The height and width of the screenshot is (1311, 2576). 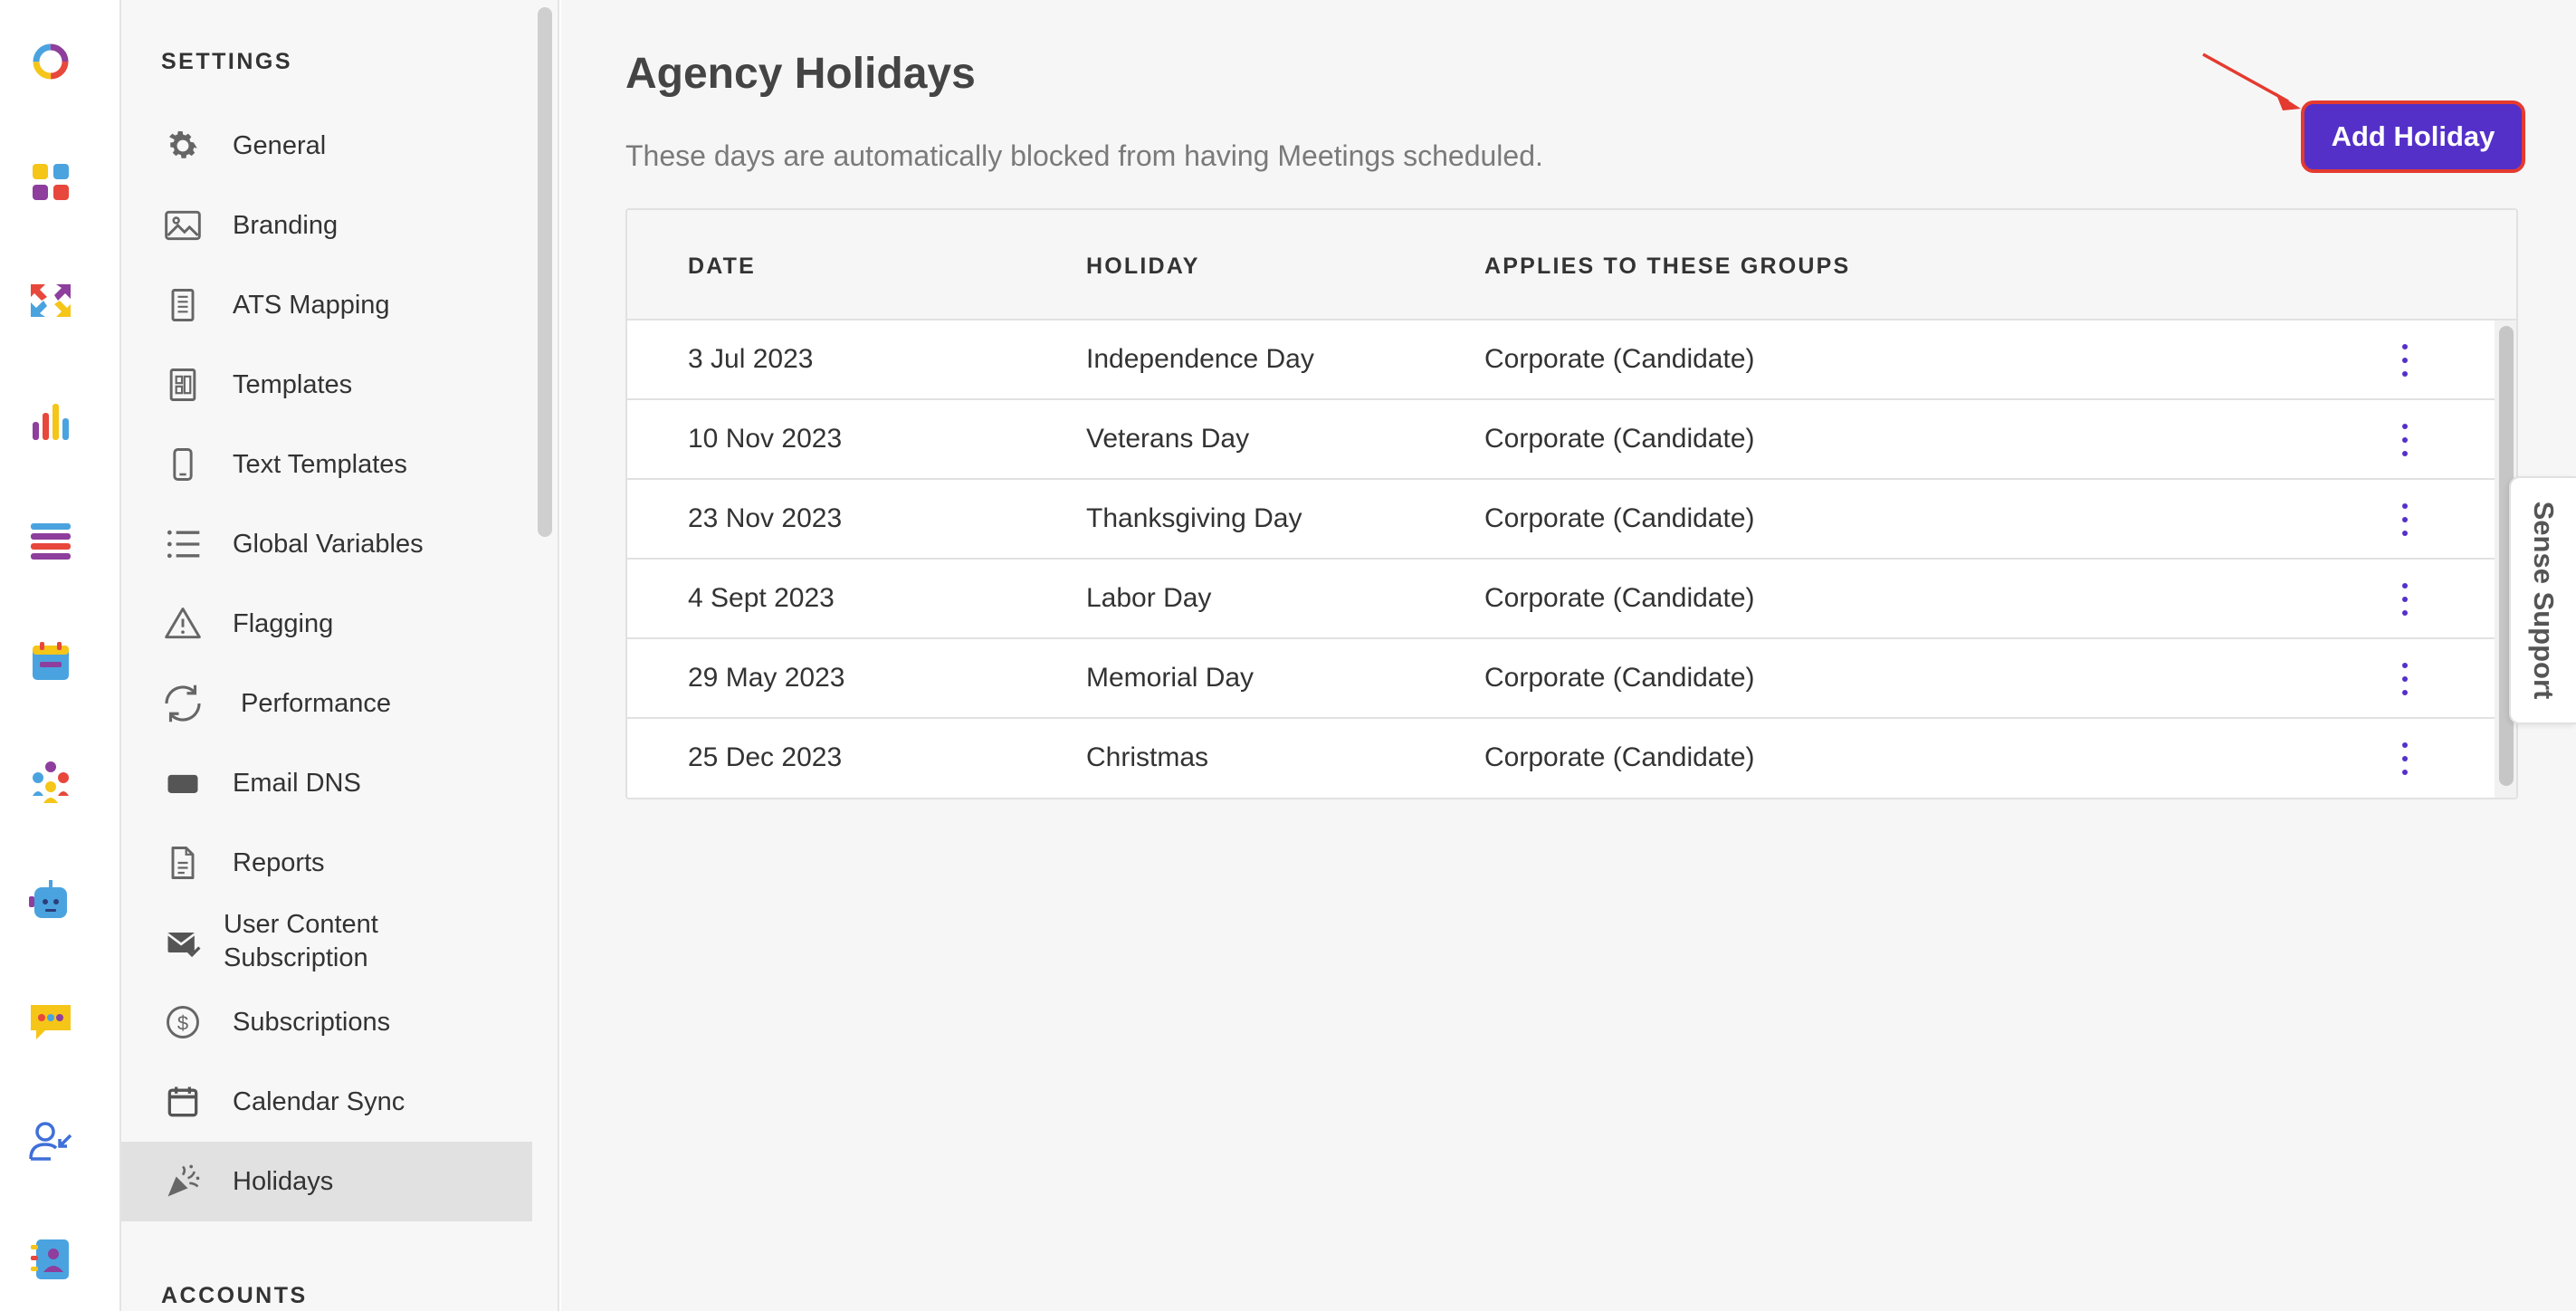 I want to click on sidebar-item-label: General, so click(x=280, y=145).